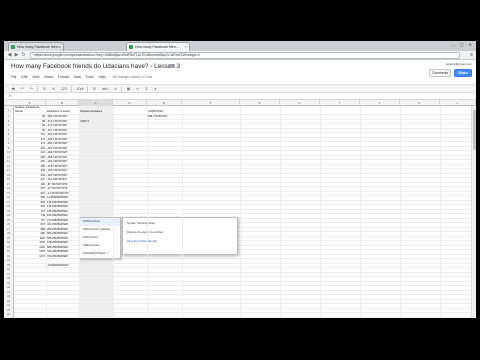 The image size is (480, 360). What do you see at coordinates (100, 222) in the screenshot?
I see `autocomplete-item: SIGN(number)` at bounding box center [100, 222].